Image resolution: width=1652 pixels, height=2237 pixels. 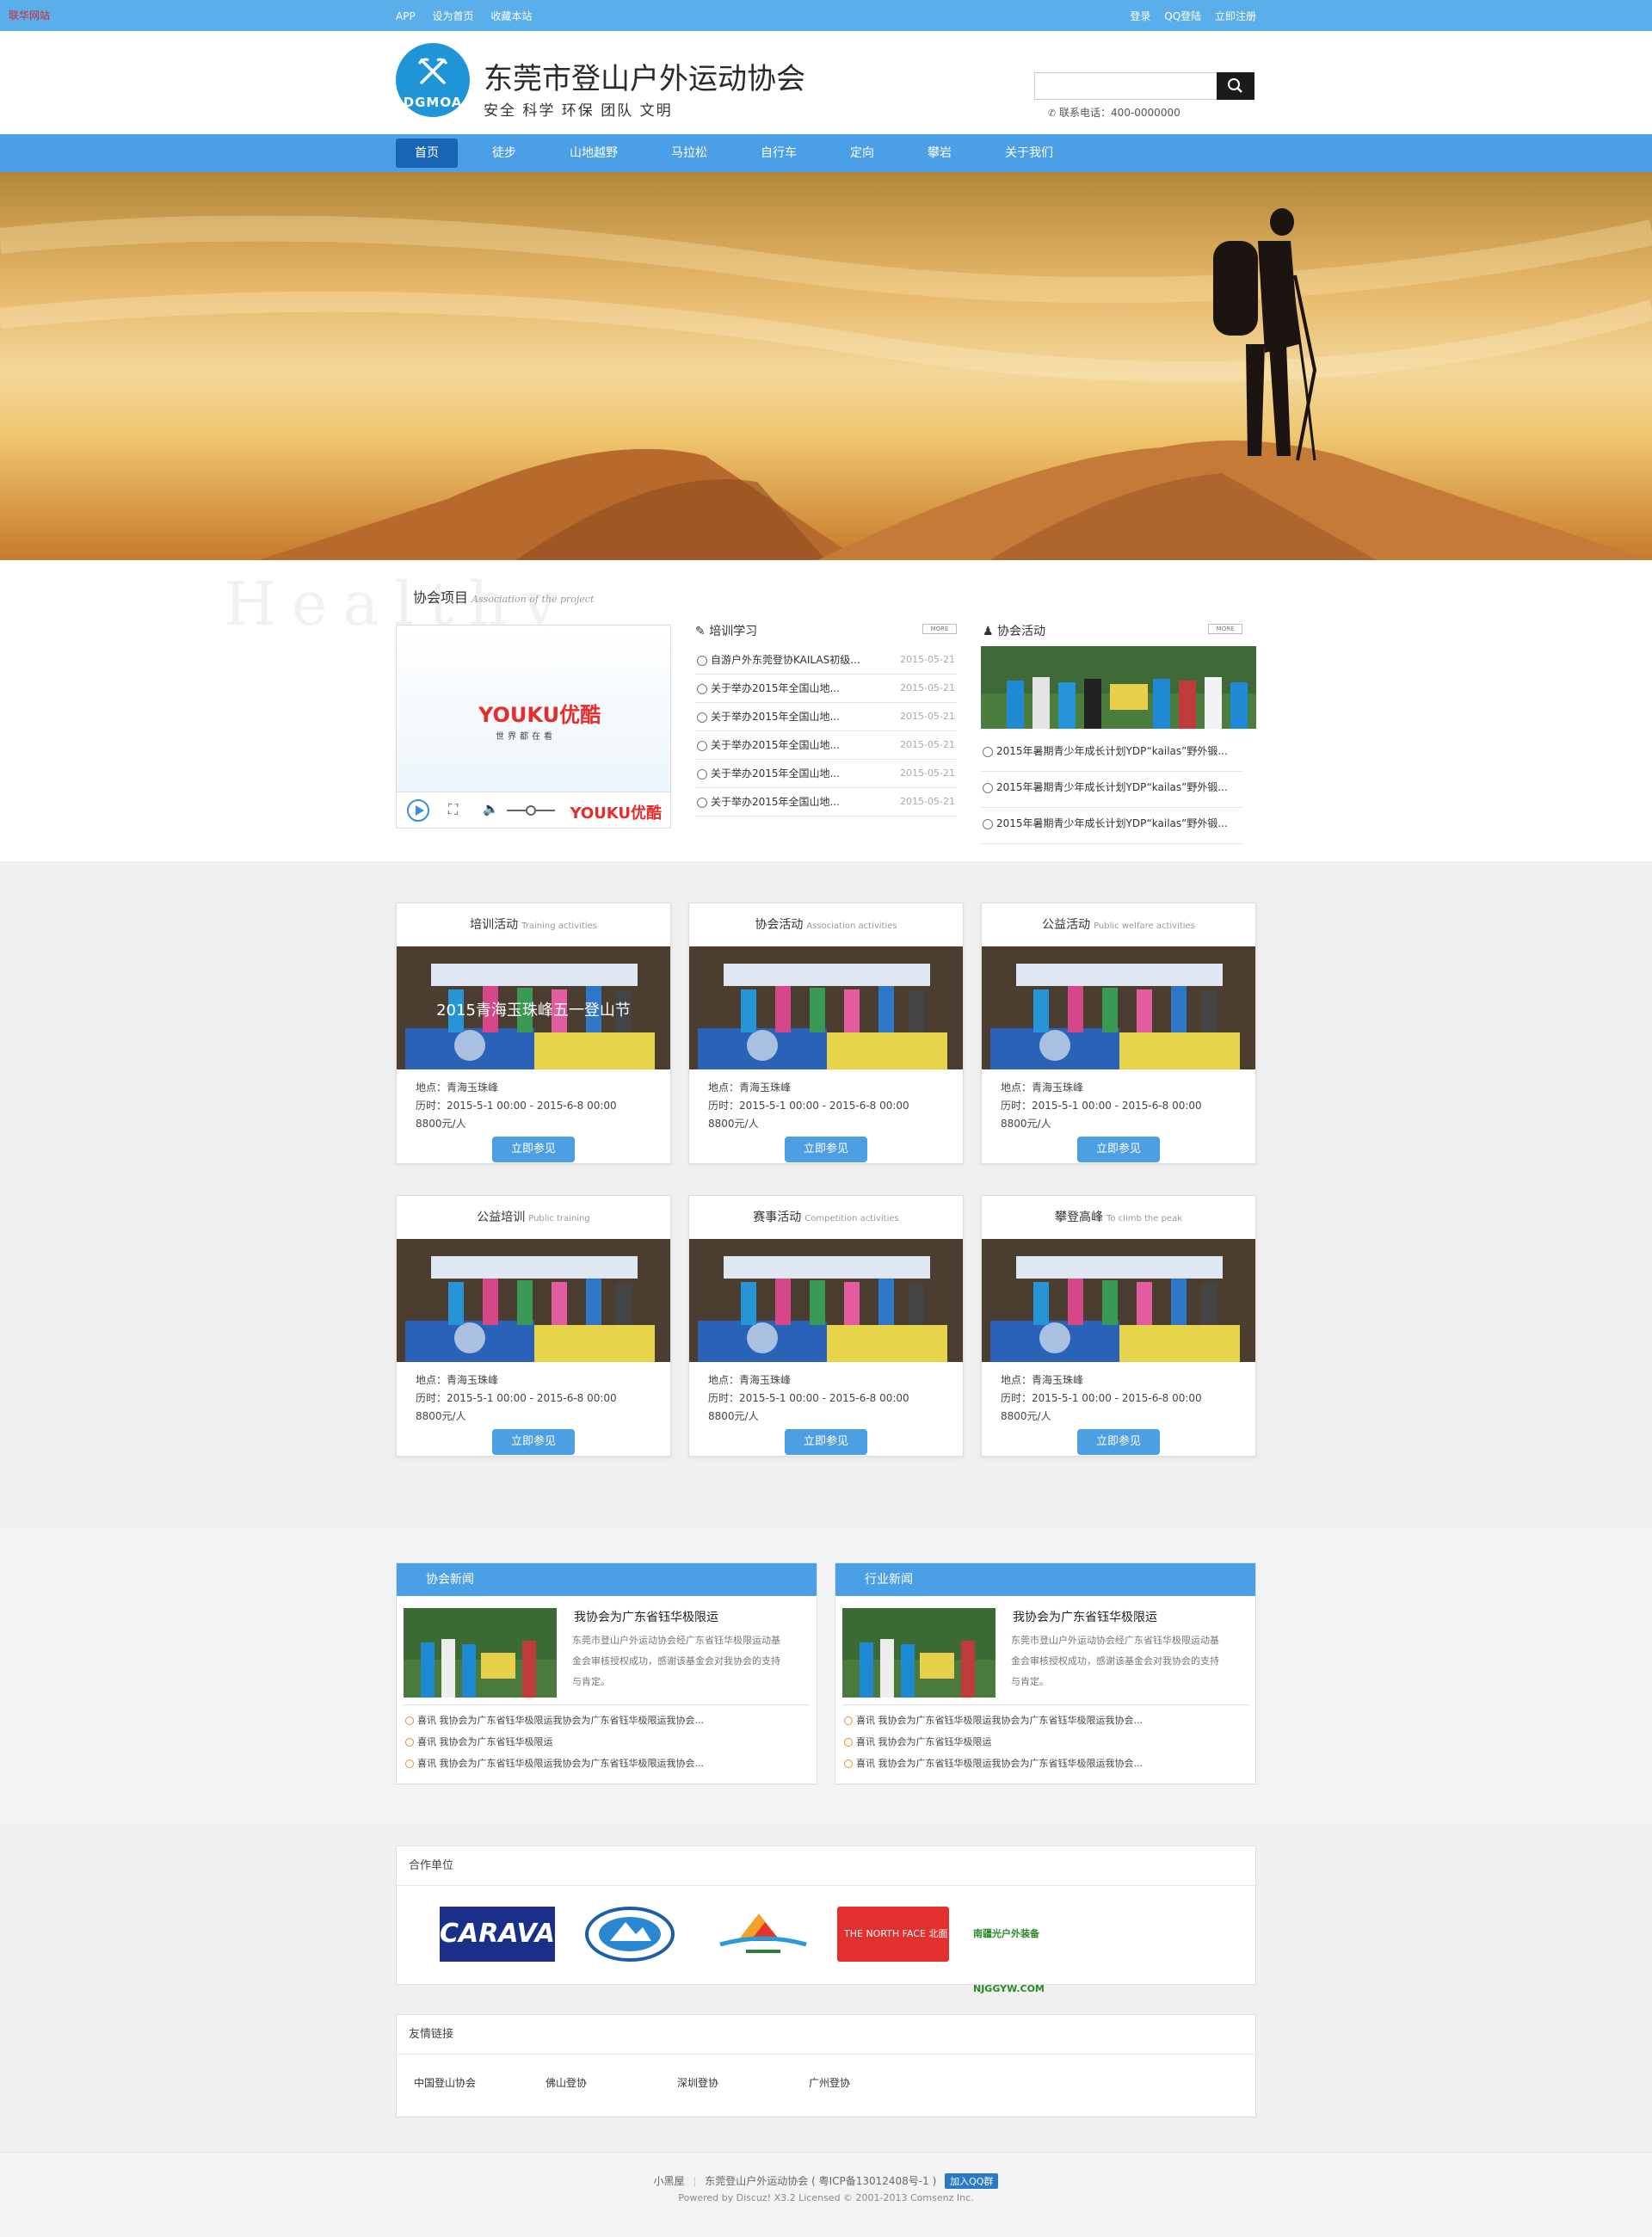 I want to click on nav-about: 关于我们, so click(x=1029, y=153).